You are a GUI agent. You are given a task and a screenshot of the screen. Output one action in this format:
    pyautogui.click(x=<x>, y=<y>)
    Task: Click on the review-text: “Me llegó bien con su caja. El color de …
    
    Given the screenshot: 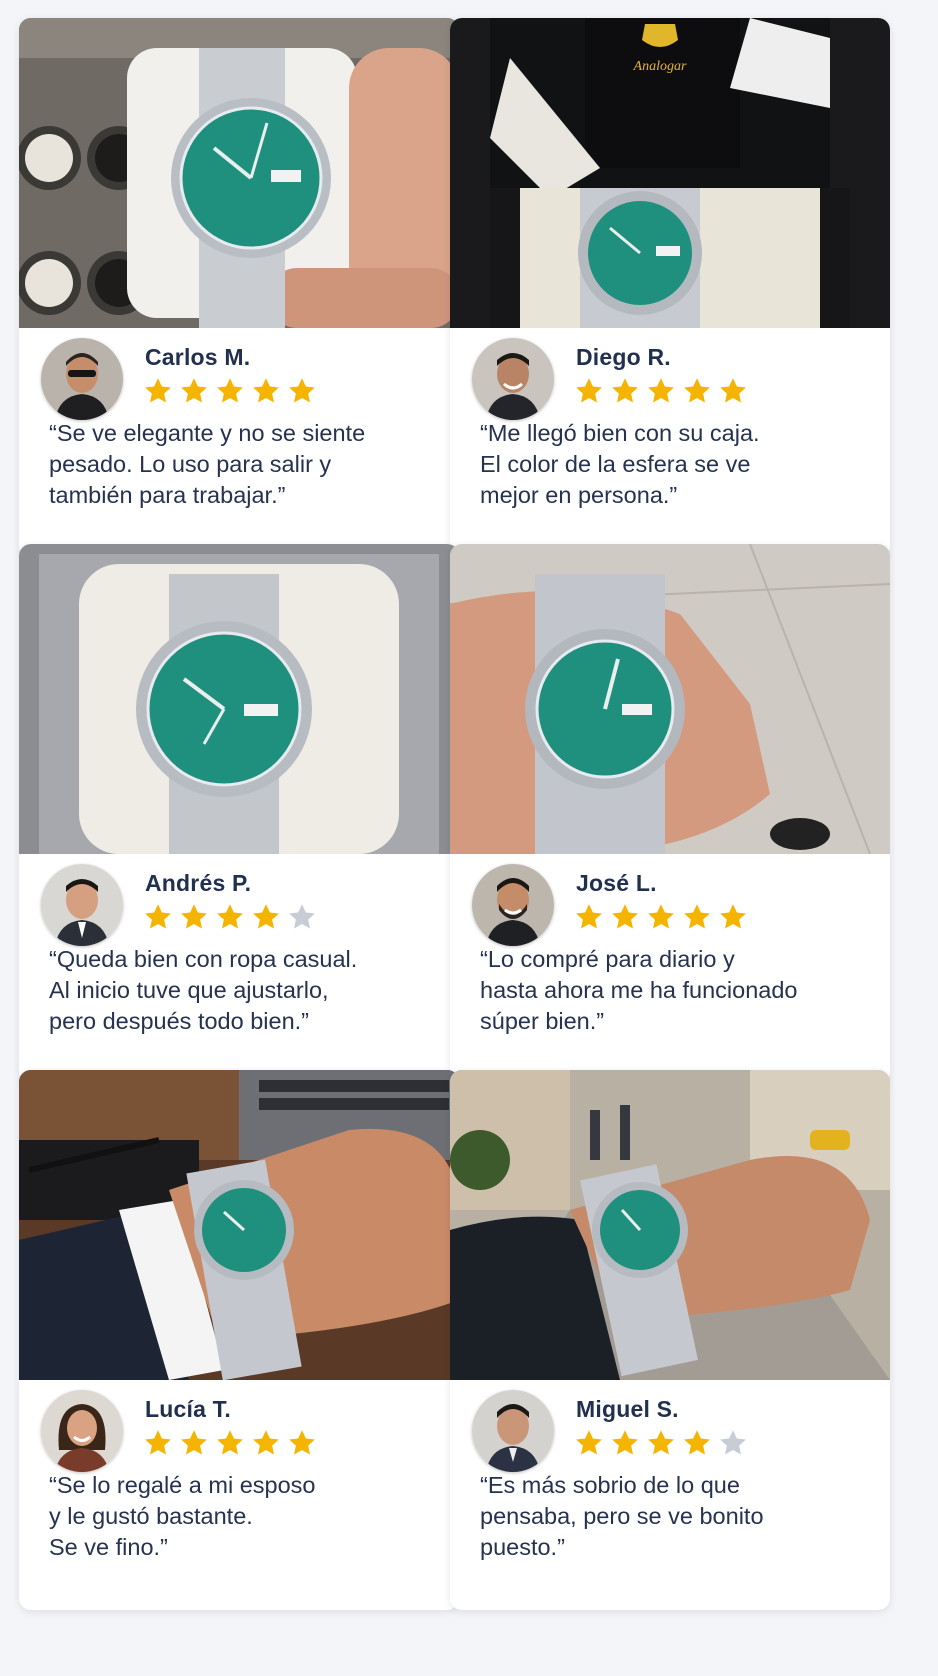 What is the action you would take?
    pyautogui.click(x=620, y=464)
    